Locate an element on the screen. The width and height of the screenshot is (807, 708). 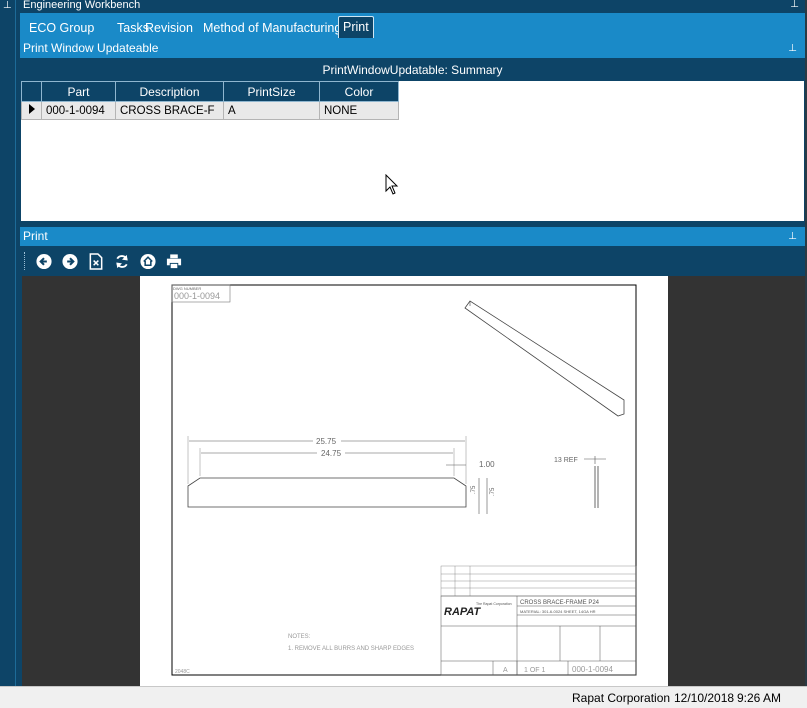
grid-caption: PrintWindowUpdatable: Summary is located at coordinates (412, 70).